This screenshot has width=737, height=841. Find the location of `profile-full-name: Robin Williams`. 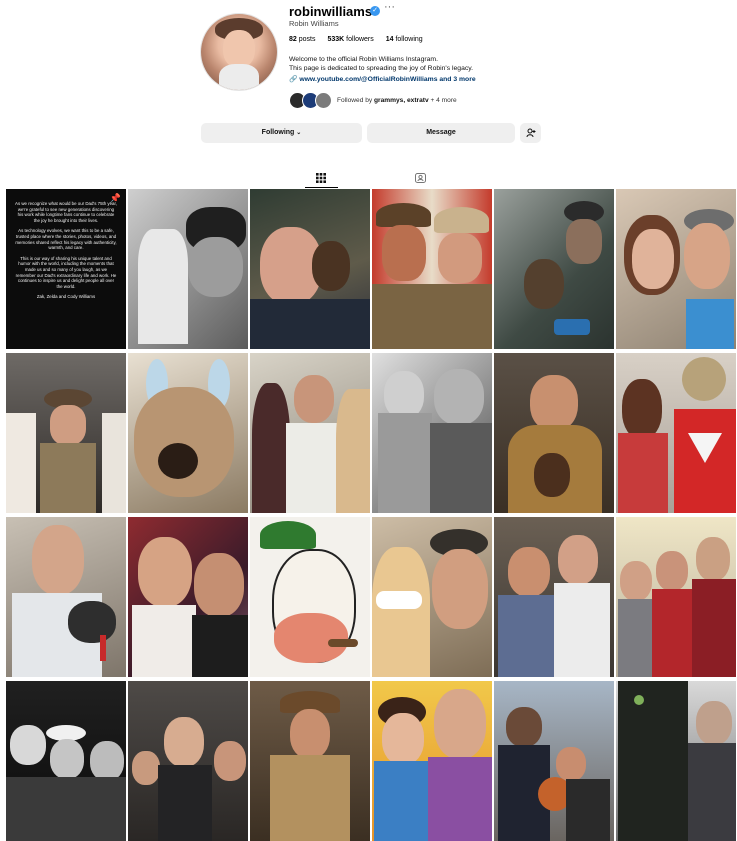

profile-full-name: Robin Williams is located at coordinates (314, 23).